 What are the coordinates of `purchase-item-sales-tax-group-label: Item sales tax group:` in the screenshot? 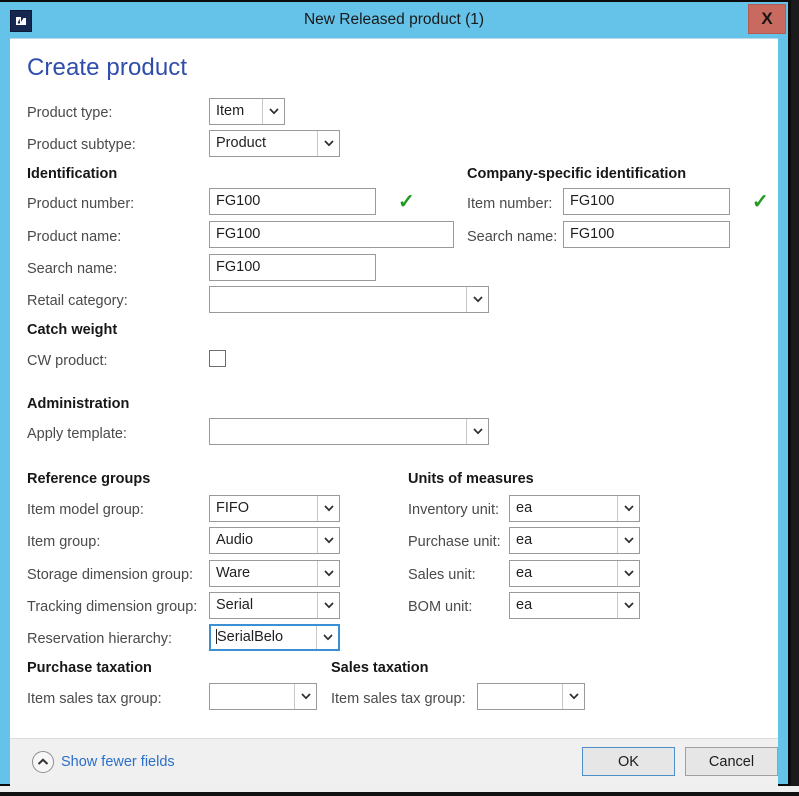 It's located at (94, 699).